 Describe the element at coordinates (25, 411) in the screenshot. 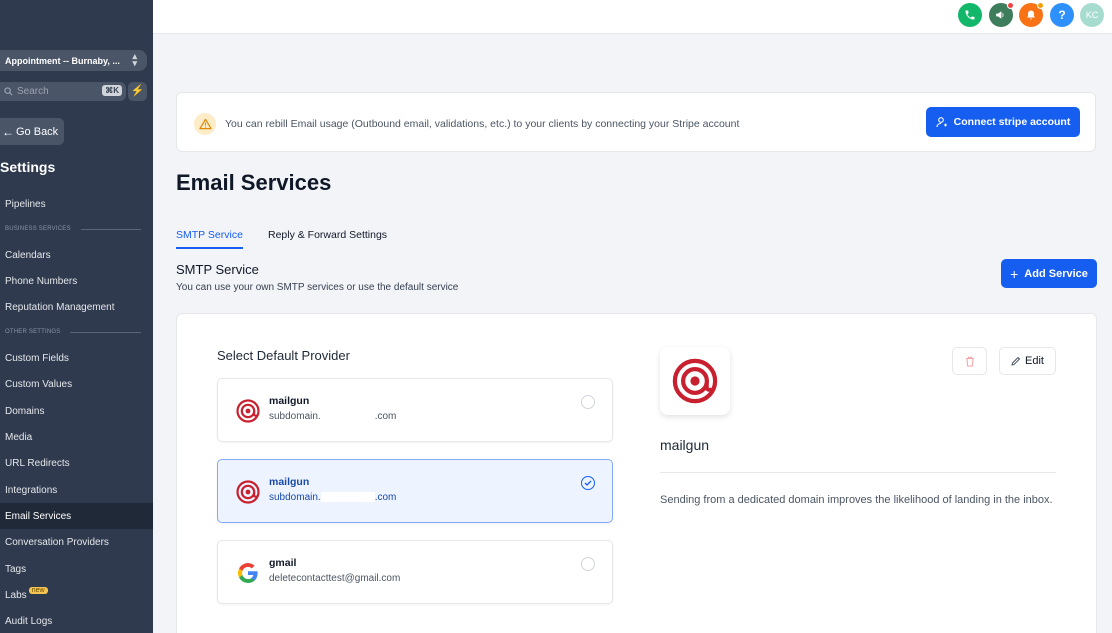

I see `sidebar-item-label: Domains` at that location.